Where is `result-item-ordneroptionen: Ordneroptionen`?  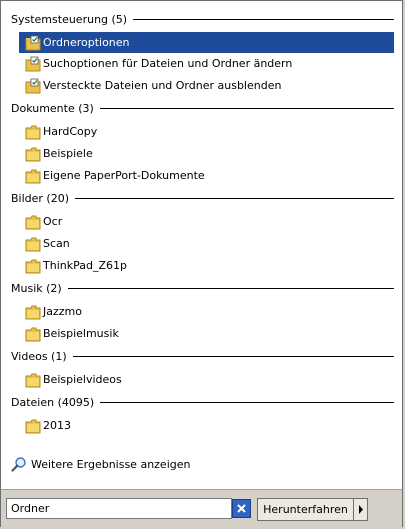
result-item-ordneroptionen: Ordneroptionen is located at coordinates (206, 42).